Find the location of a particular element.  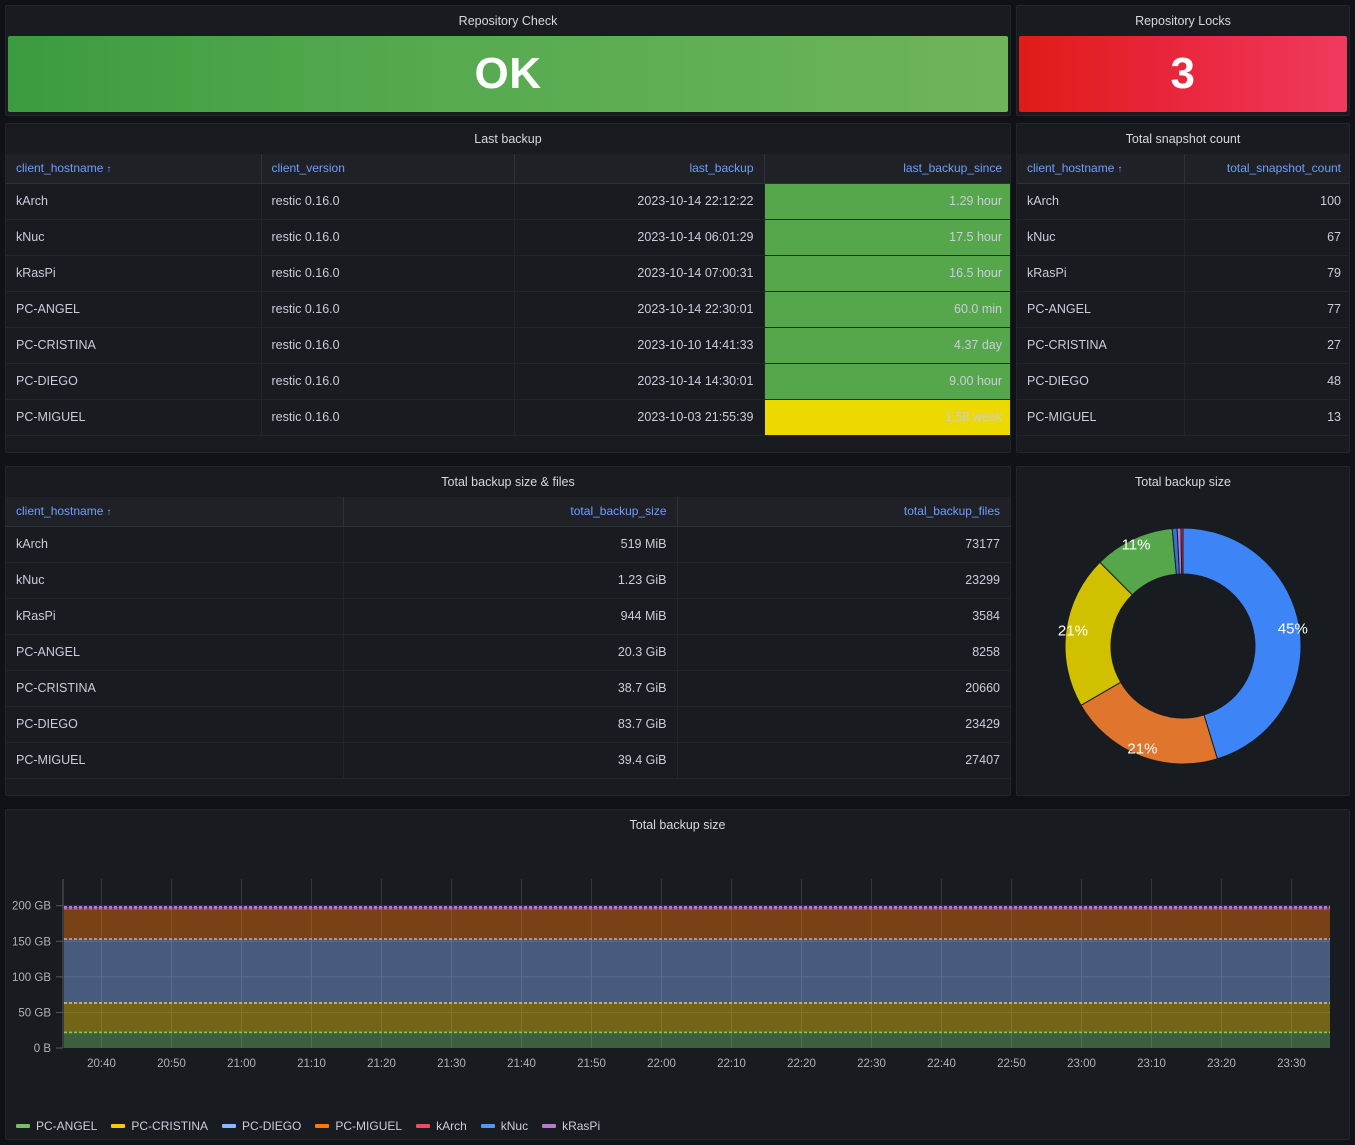

x-axis-tick-label: 22:30 is located at coordinates (871, 1064).